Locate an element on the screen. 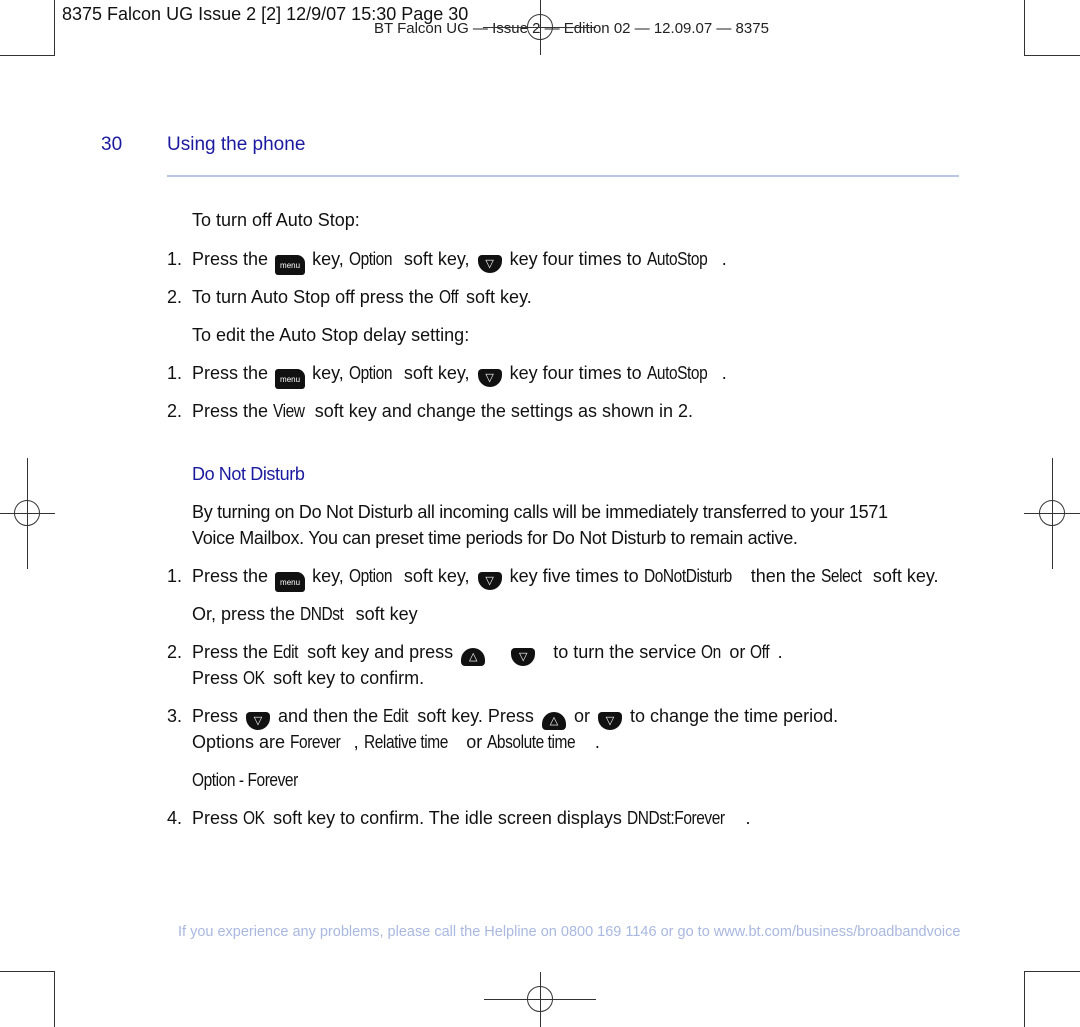 This screenshot has width=1080, height=1027. softkey-label-off: Off is located at coordinates (448, 297).